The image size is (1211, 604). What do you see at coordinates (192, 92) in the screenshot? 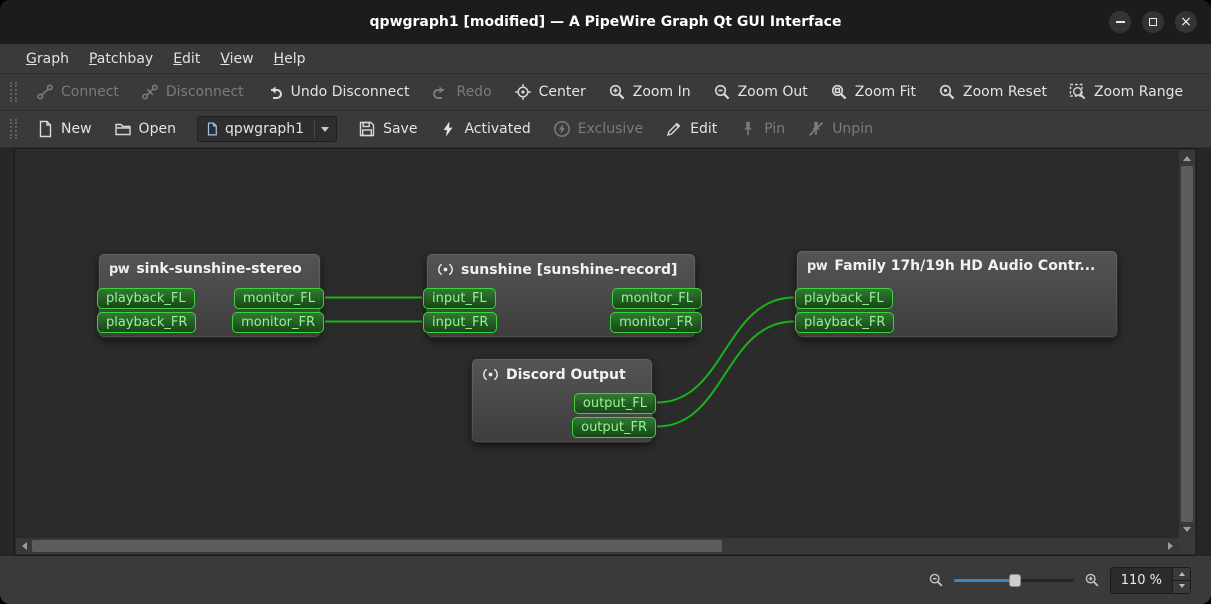
I see `disconnect-button: Disconnect` at bounding box center [192, 92].